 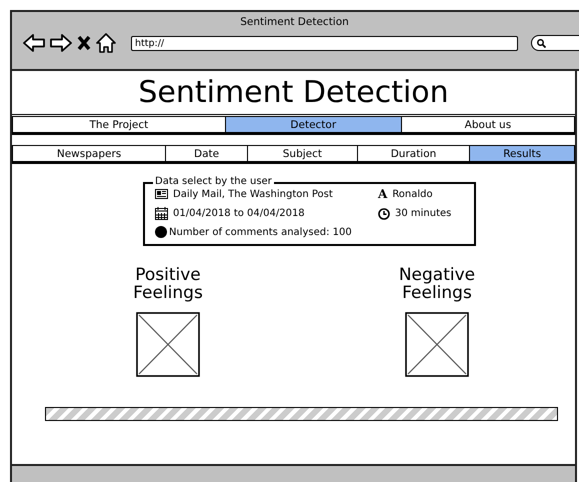 I want to click on close-icon, so click(x=84, y=43).